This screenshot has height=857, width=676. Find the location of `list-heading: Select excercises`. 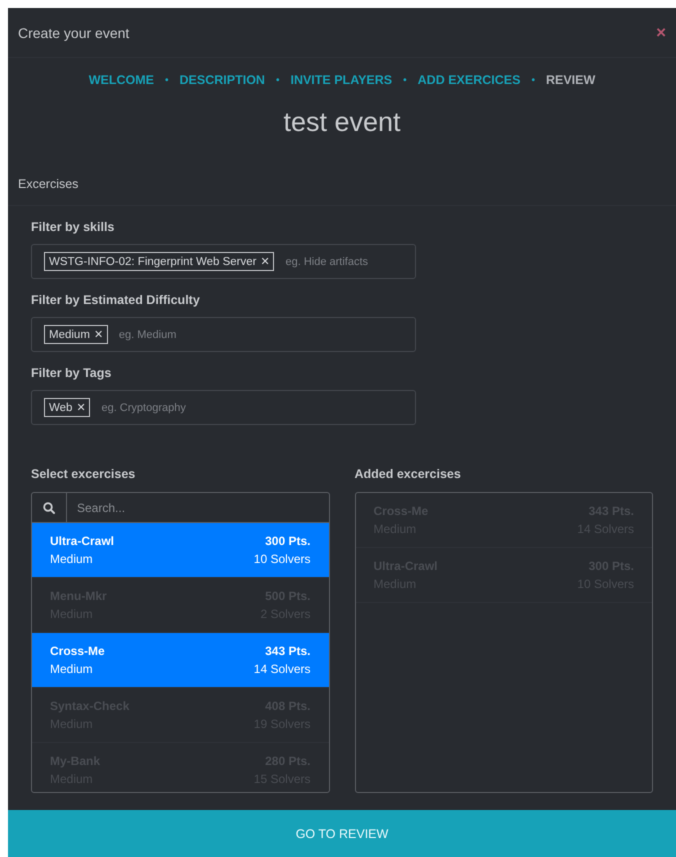

list-heading: Select excercises is located at coordinates (83, 474).